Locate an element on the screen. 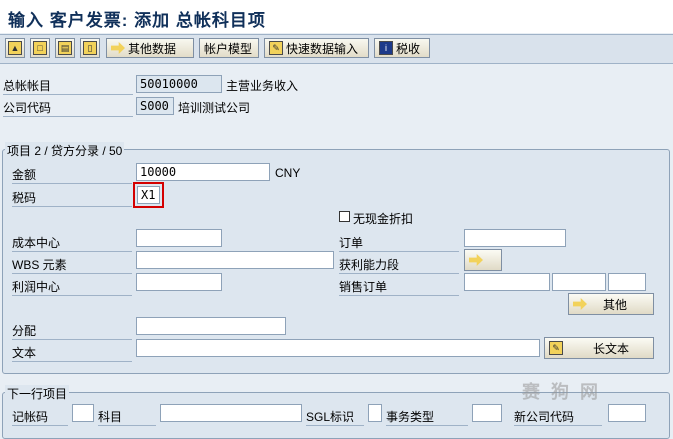 This screenshot has height=439, width=673. sgl-field is located at coordinates (375, 413).